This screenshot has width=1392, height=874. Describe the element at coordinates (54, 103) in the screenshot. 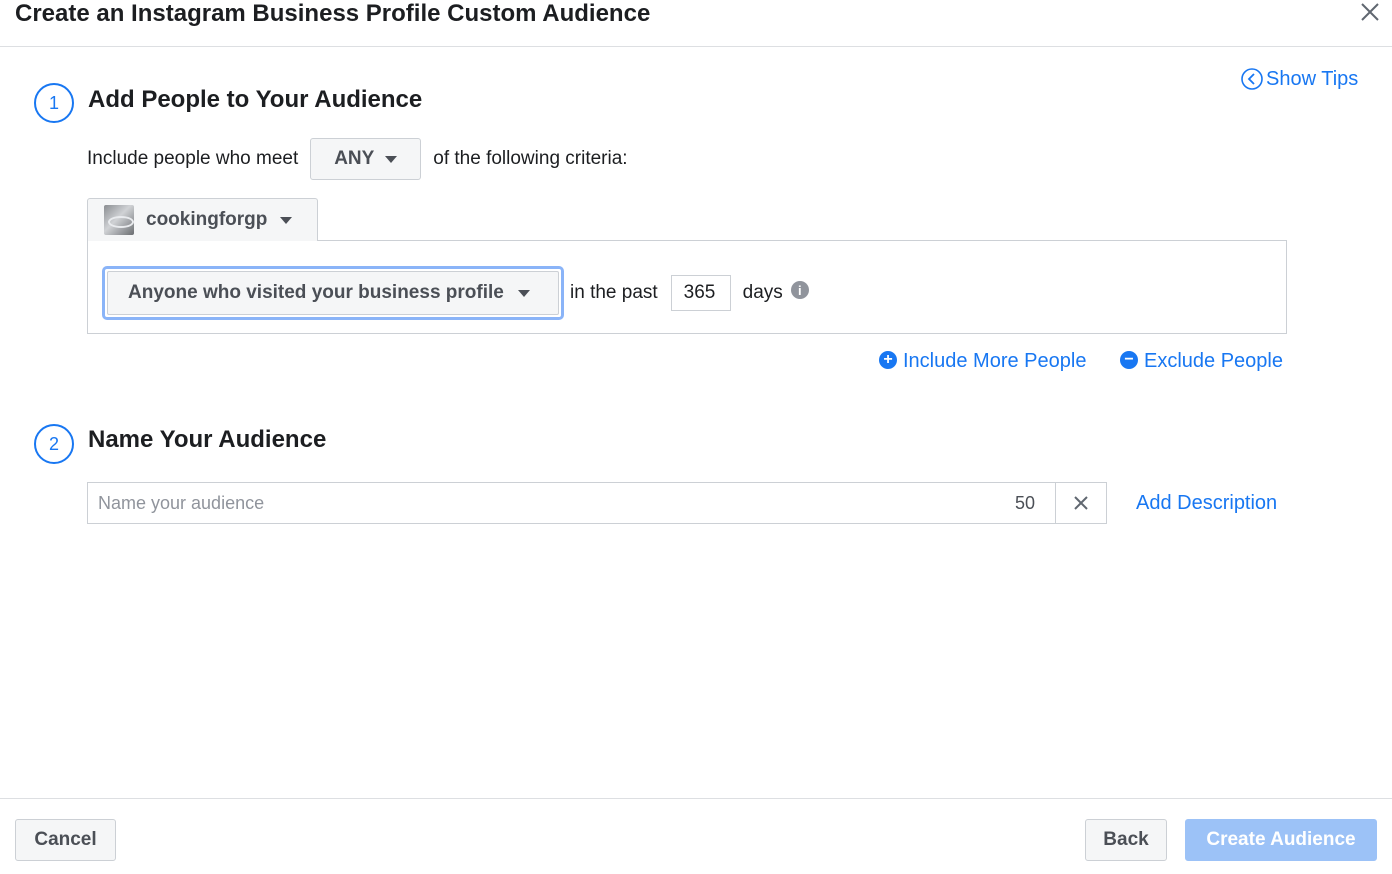

I see `step-number-1: 1` at that location.